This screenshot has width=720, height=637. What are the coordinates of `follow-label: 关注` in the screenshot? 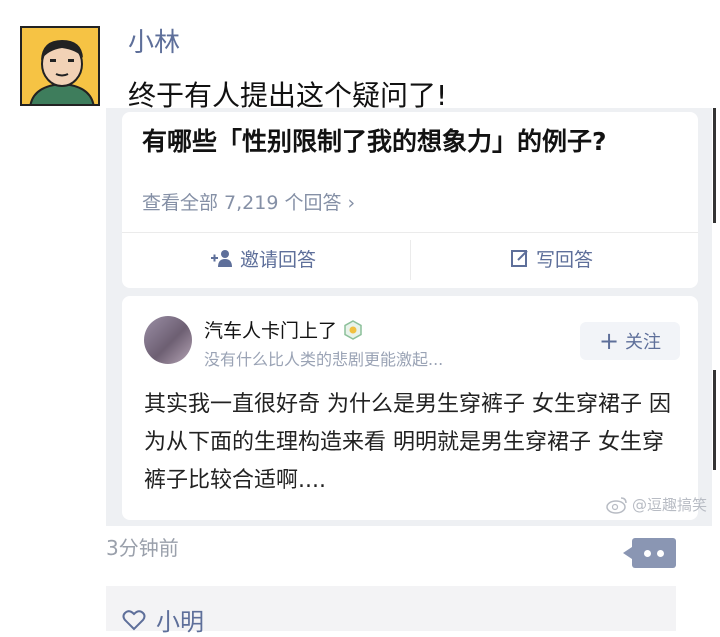 It's located at (643, 342).